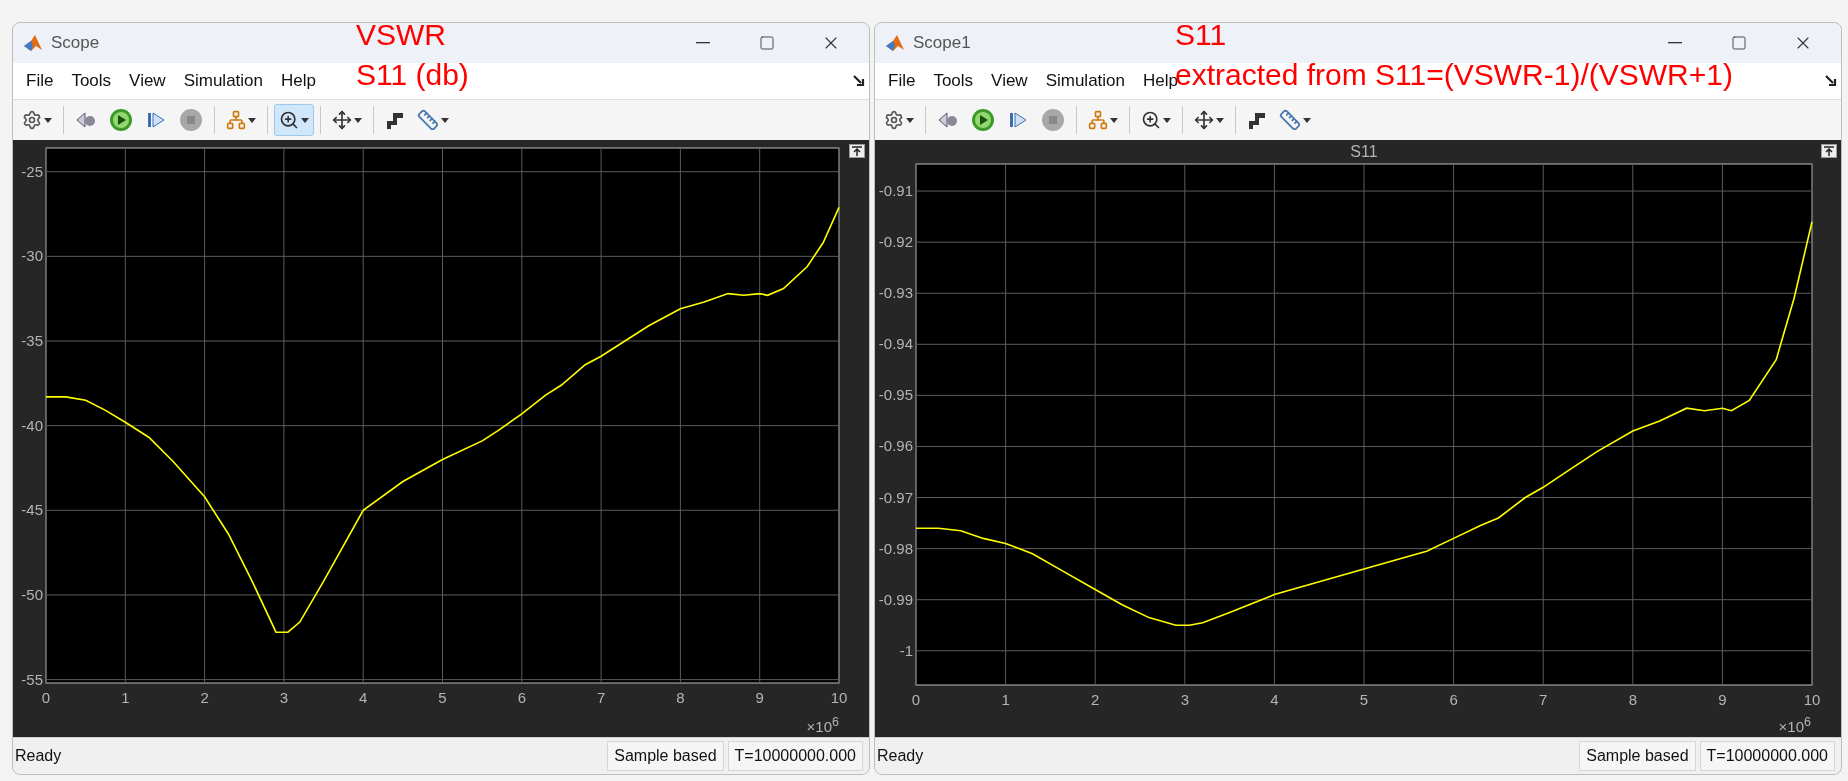 The height and width of the screenshot is (781, 1848). Describe the element at coordinates (32, 510) in the screenshot. I see `y-tick-label: -45` at that location.